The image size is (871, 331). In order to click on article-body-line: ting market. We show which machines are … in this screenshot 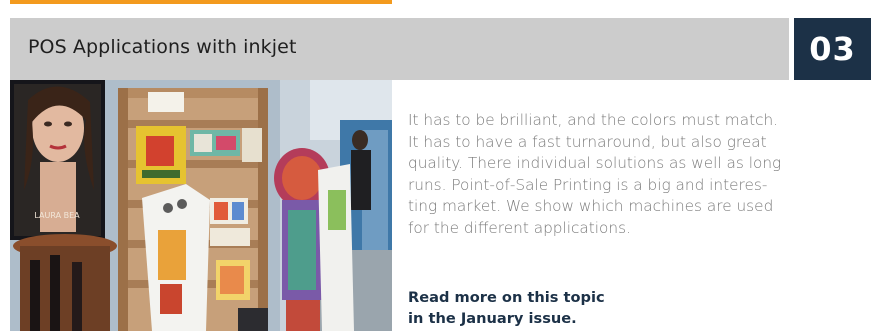, I will do `click(591, 206)`.